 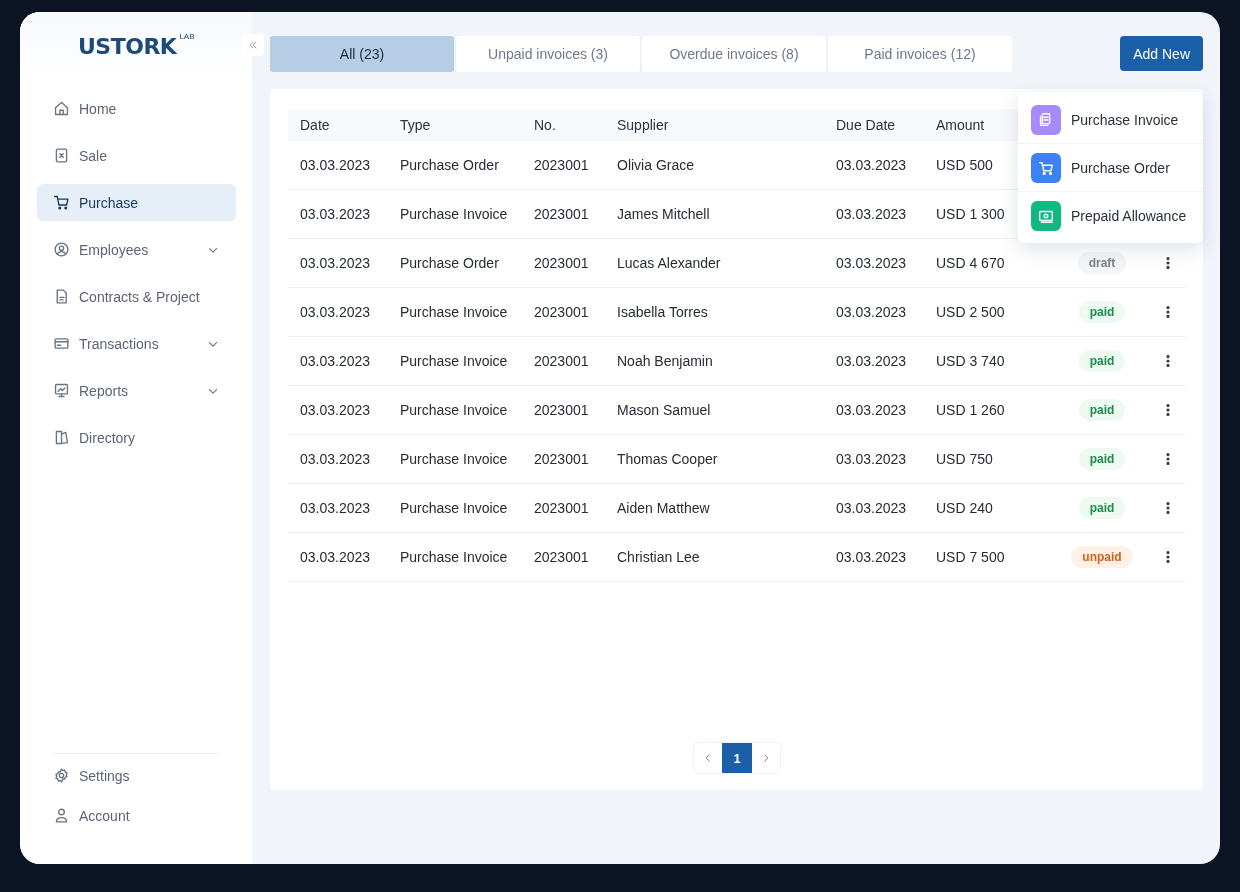 What do you see at coordinates (415, 125) in the screenshot?
I see `column-header: Type` at bounding box center [415, 125].